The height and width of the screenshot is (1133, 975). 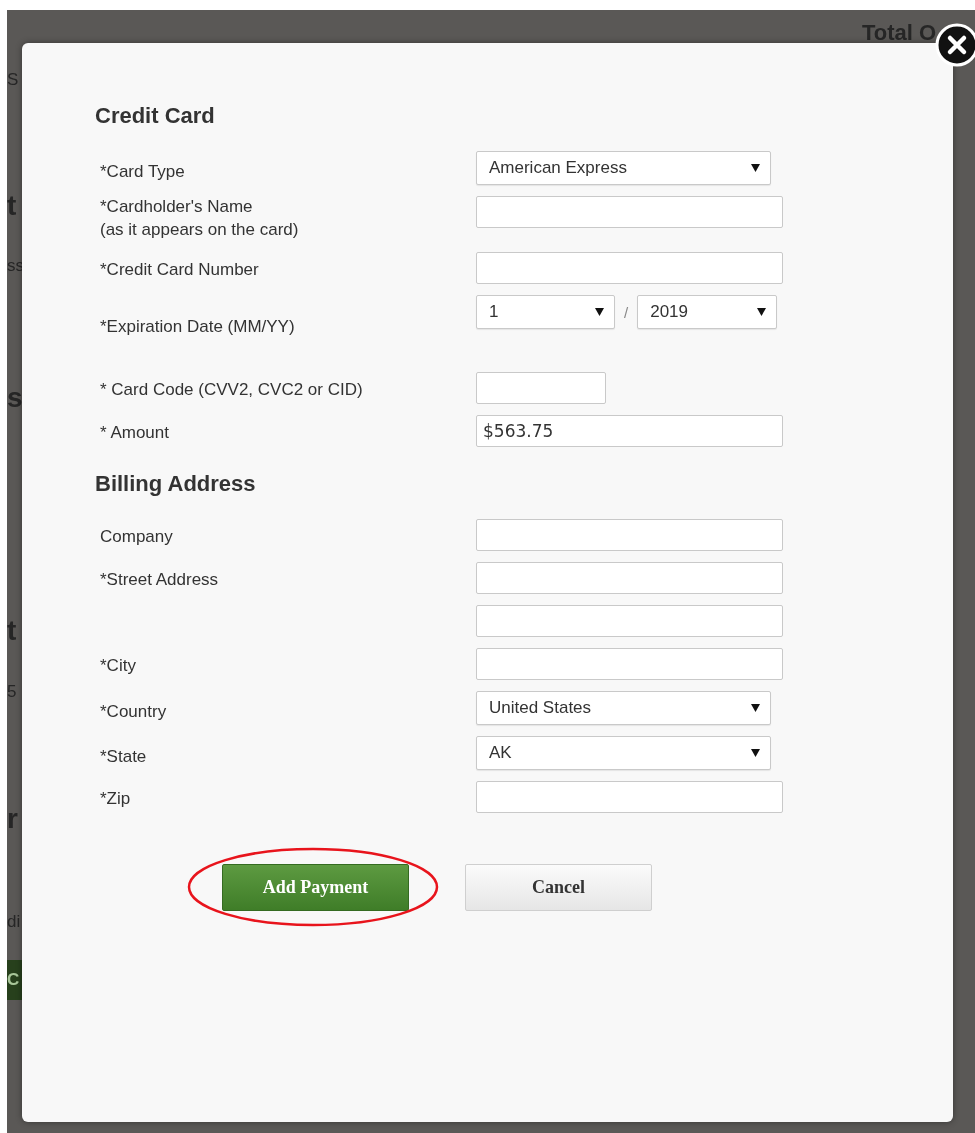 What do you see at coordinates (177, 207) in the screenshot?
I see `field-label: *Cardholder's Name` at bounding box center [177, 207].